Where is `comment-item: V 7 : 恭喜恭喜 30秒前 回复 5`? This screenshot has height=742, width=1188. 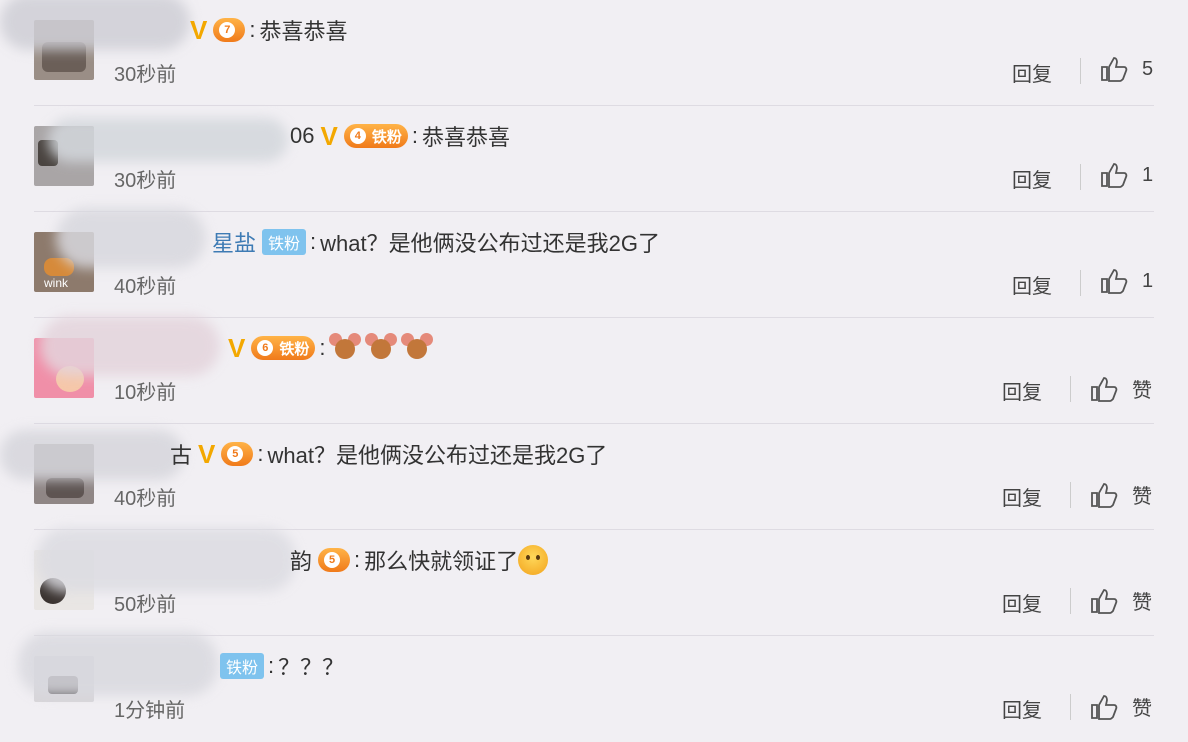
comment-item: V 7 : 恭喜恭喜 30秒前 回复 5 is located at coordinates (594, 53).